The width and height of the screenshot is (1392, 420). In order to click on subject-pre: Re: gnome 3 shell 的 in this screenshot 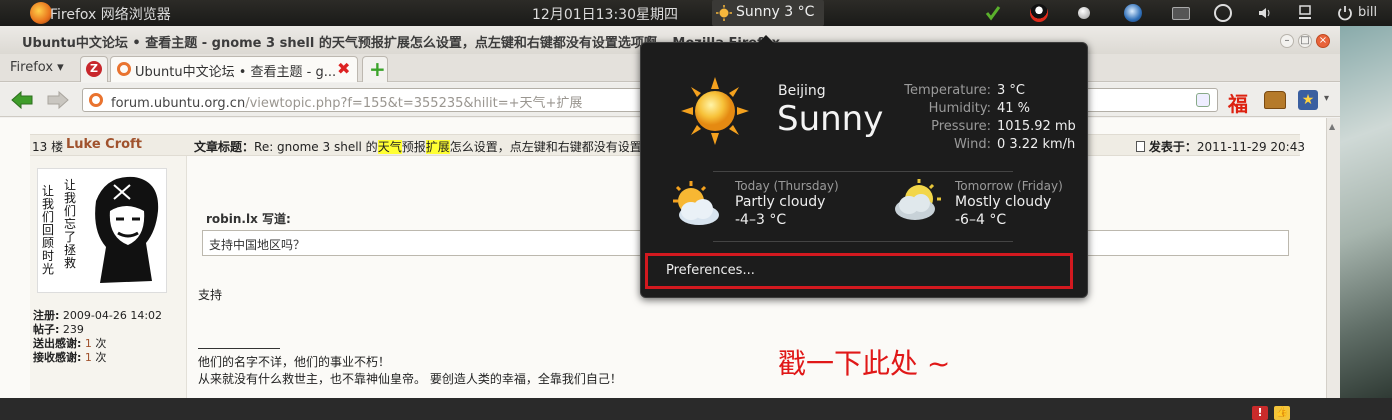, I will do `click(316, 147)`.